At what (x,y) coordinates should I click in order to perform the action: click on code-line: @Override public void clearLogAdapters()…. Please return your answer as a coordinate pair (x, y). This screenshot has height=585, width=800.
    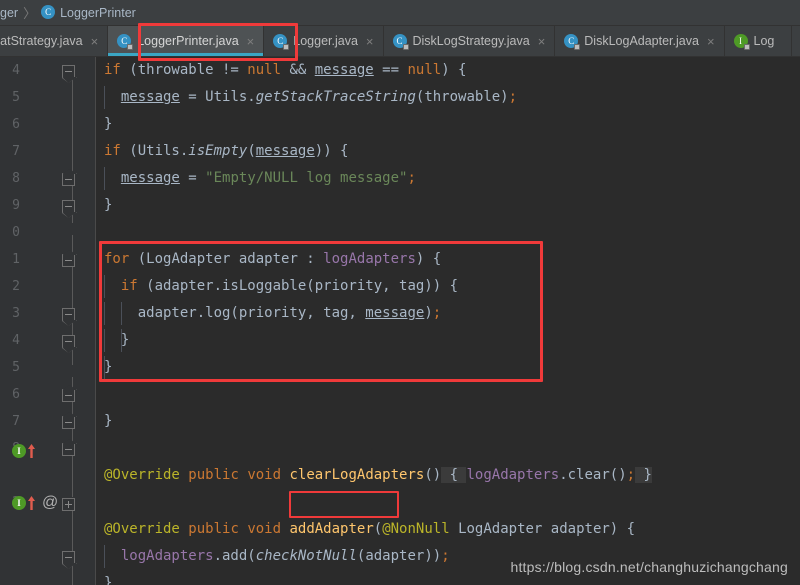
    Looking at the image, I should click on (448, 475).